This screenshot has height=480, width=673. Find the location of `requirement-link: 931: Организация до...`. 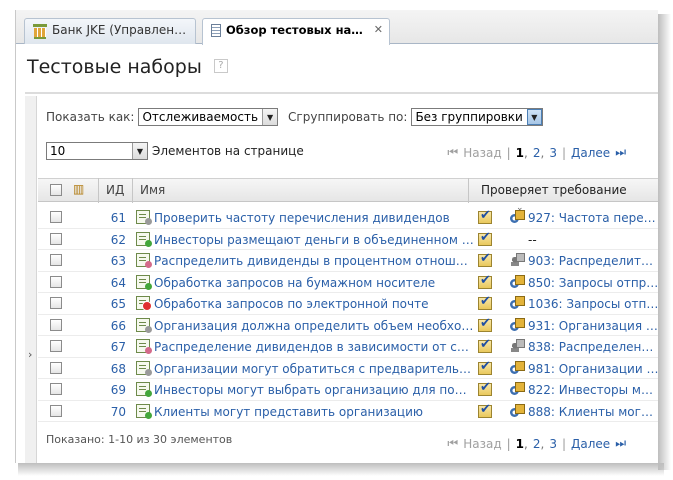

requirement-link: 931: Организация до... is located at coordinates (593, 326).